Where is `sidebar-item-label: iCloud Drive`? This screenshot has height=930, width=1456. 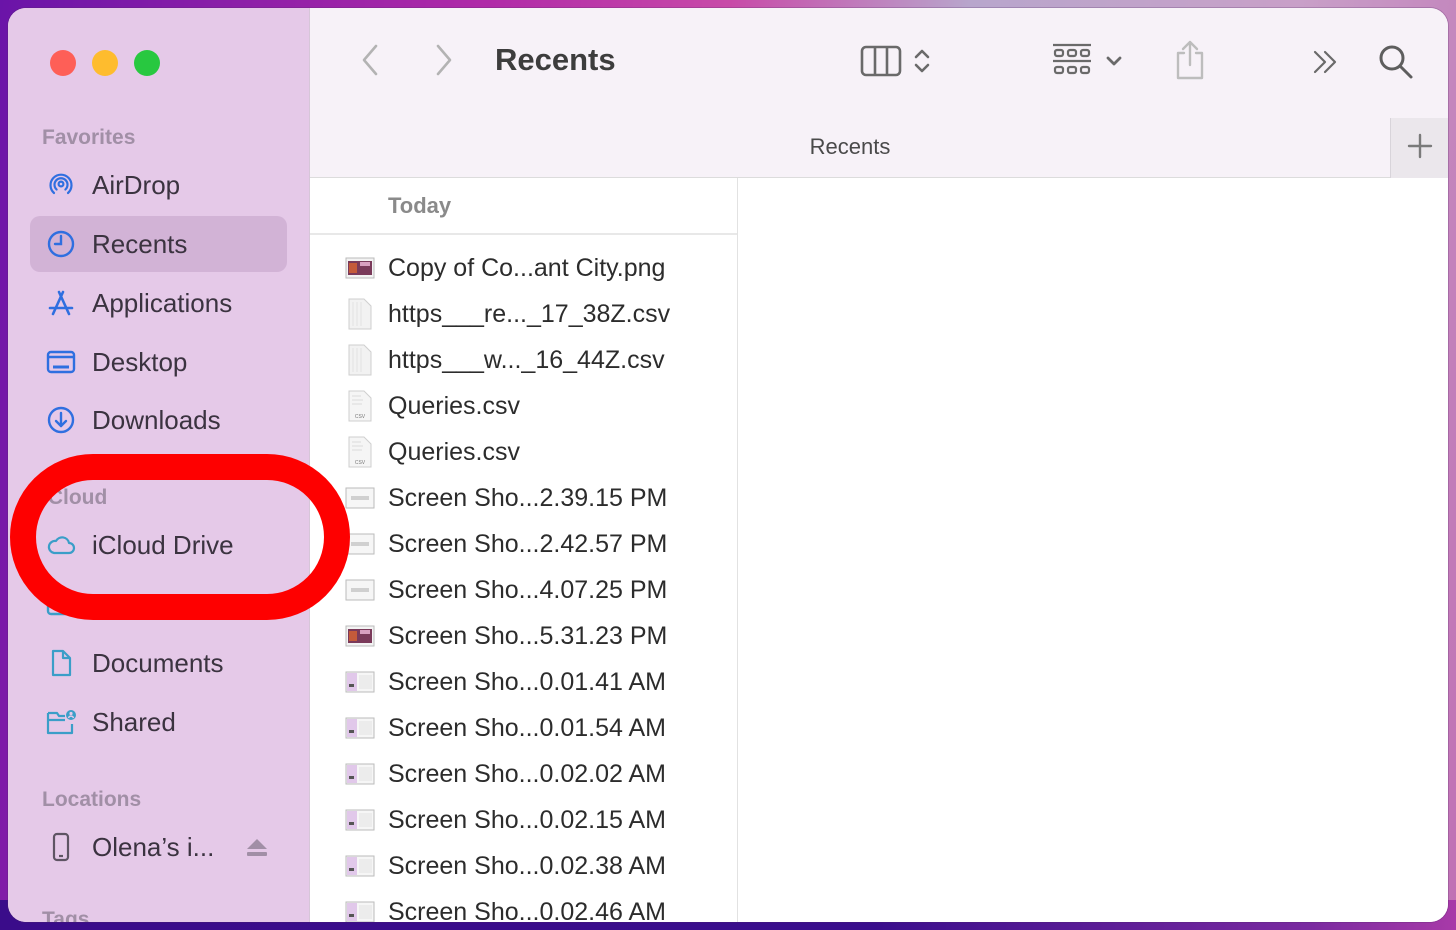 sidebar-item-label: iCloud Drive is located at coordinates (163, 544).